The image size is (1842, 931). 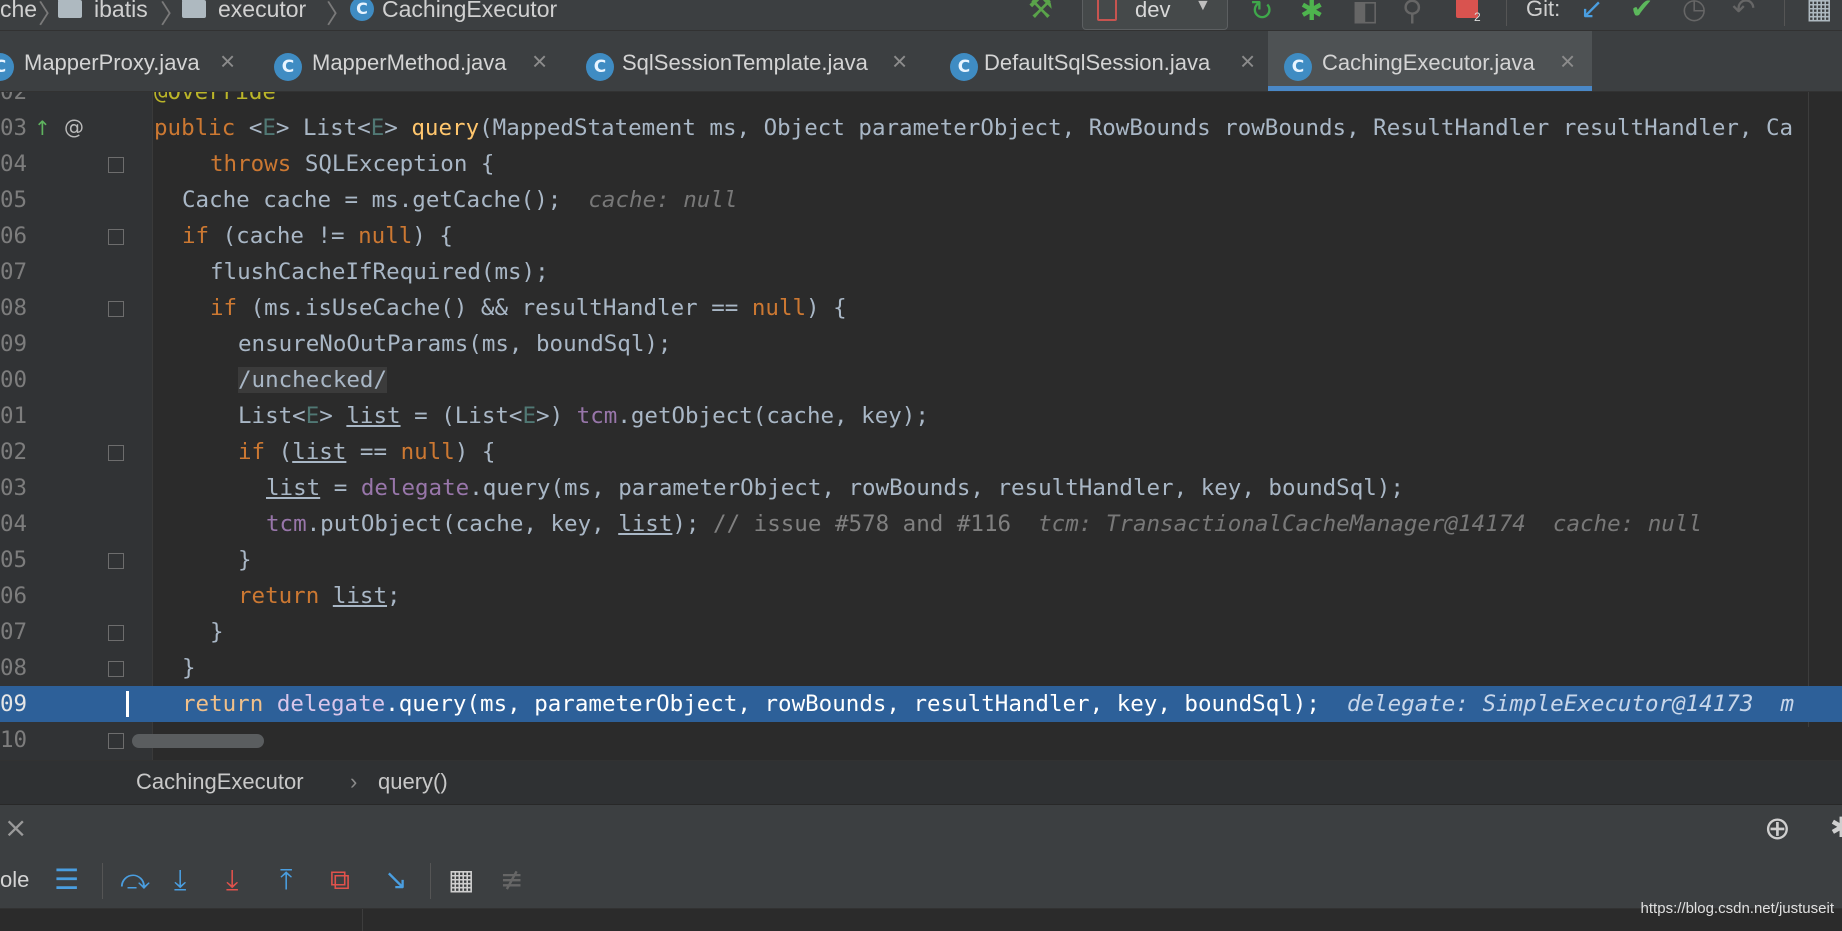 I want to click on line-number: 07, so click(x=14, y=272).